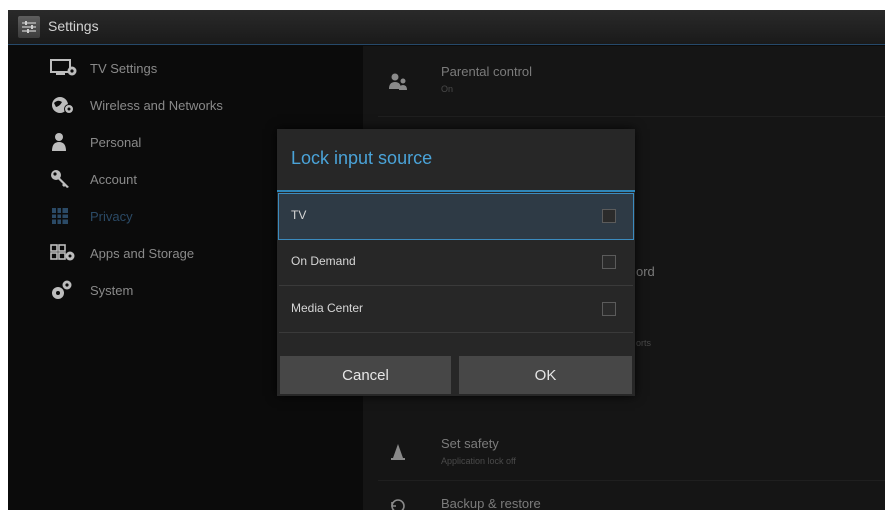 Image resolution: width=893 pixels, height=510 pixels. Describe the element at coordinates (609, 216) in the screenshot. I see `tv-checkbox` at that location.